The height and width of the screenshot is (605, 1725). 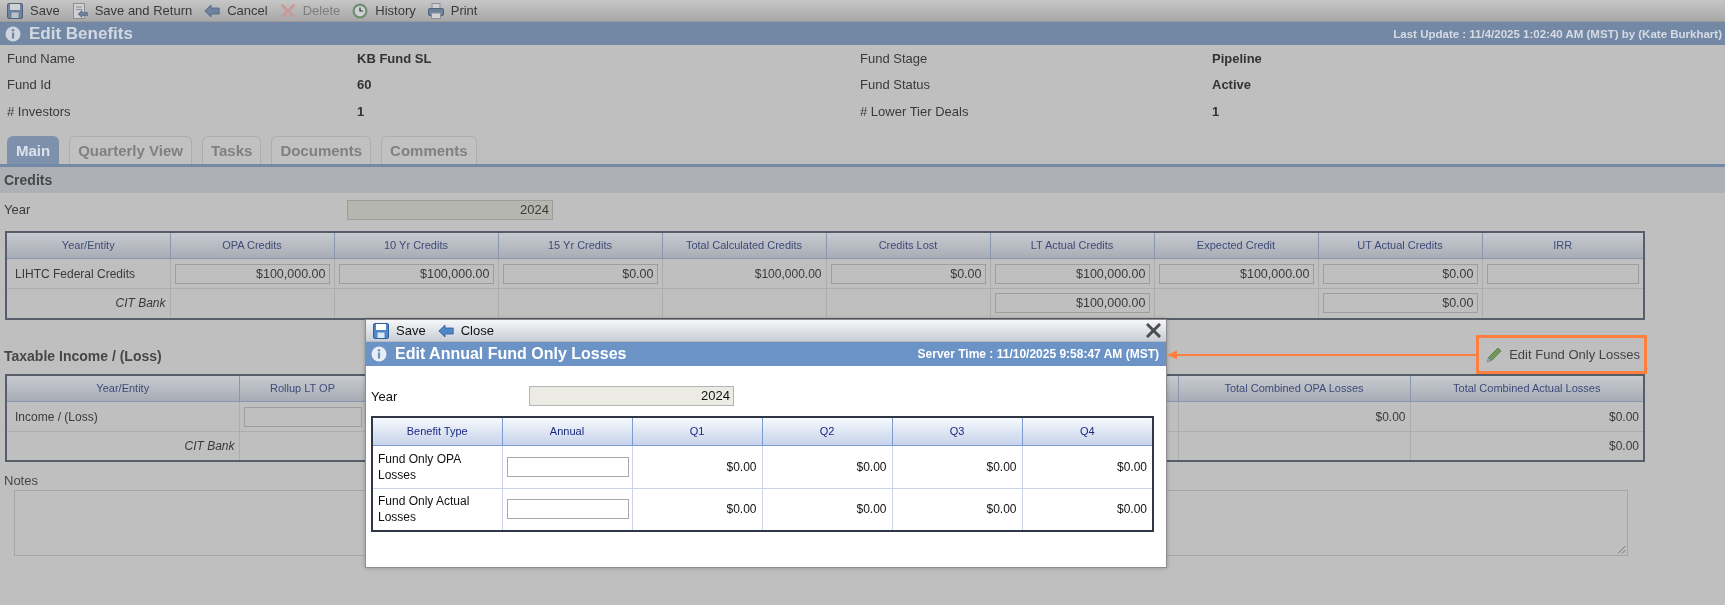 What do you see at coordinates (81, 33) in the screenshot?
I see `page-title: Edit Benefits` at bounding box center [81, 33].